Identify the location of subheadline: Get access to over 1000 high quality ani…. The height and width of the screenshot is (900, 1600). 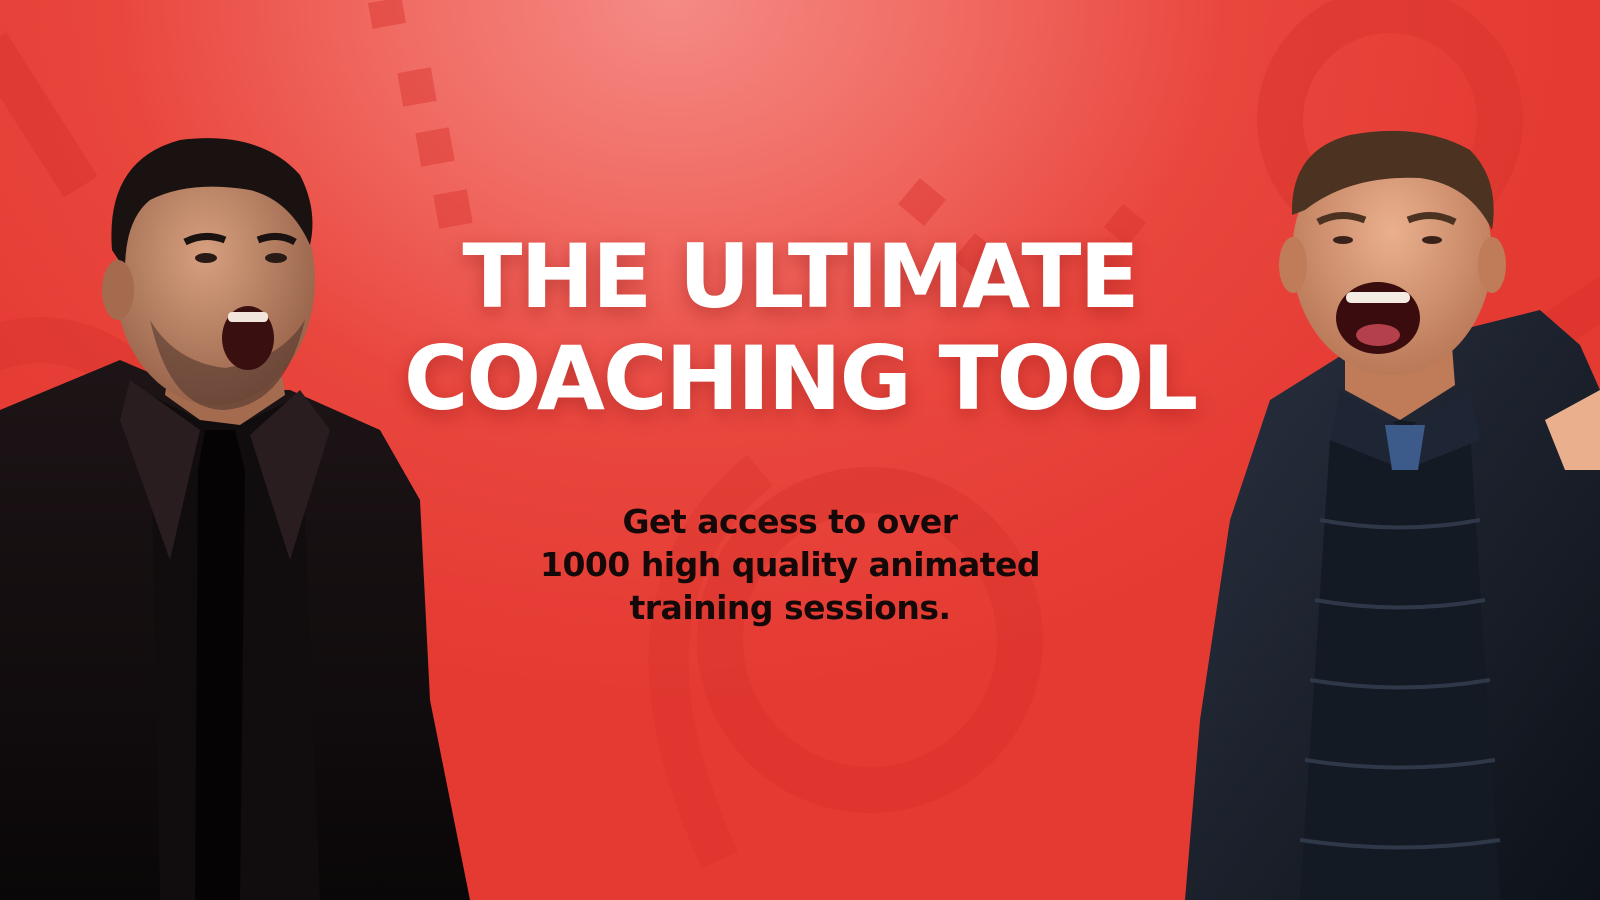
(790, 564).